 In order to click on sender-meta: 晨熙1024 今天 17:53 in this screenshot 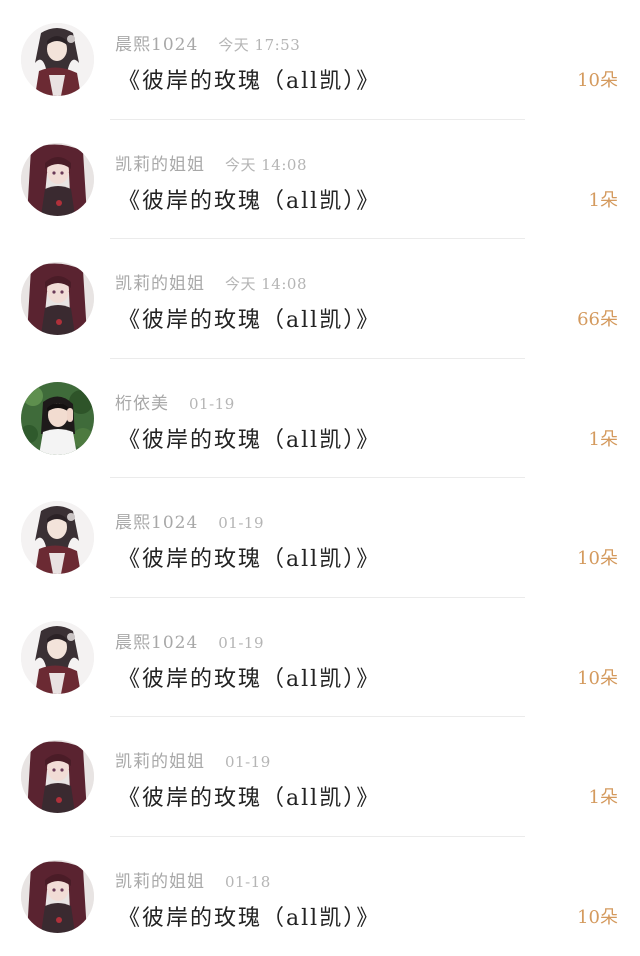, I will do `click(207, 42)`.